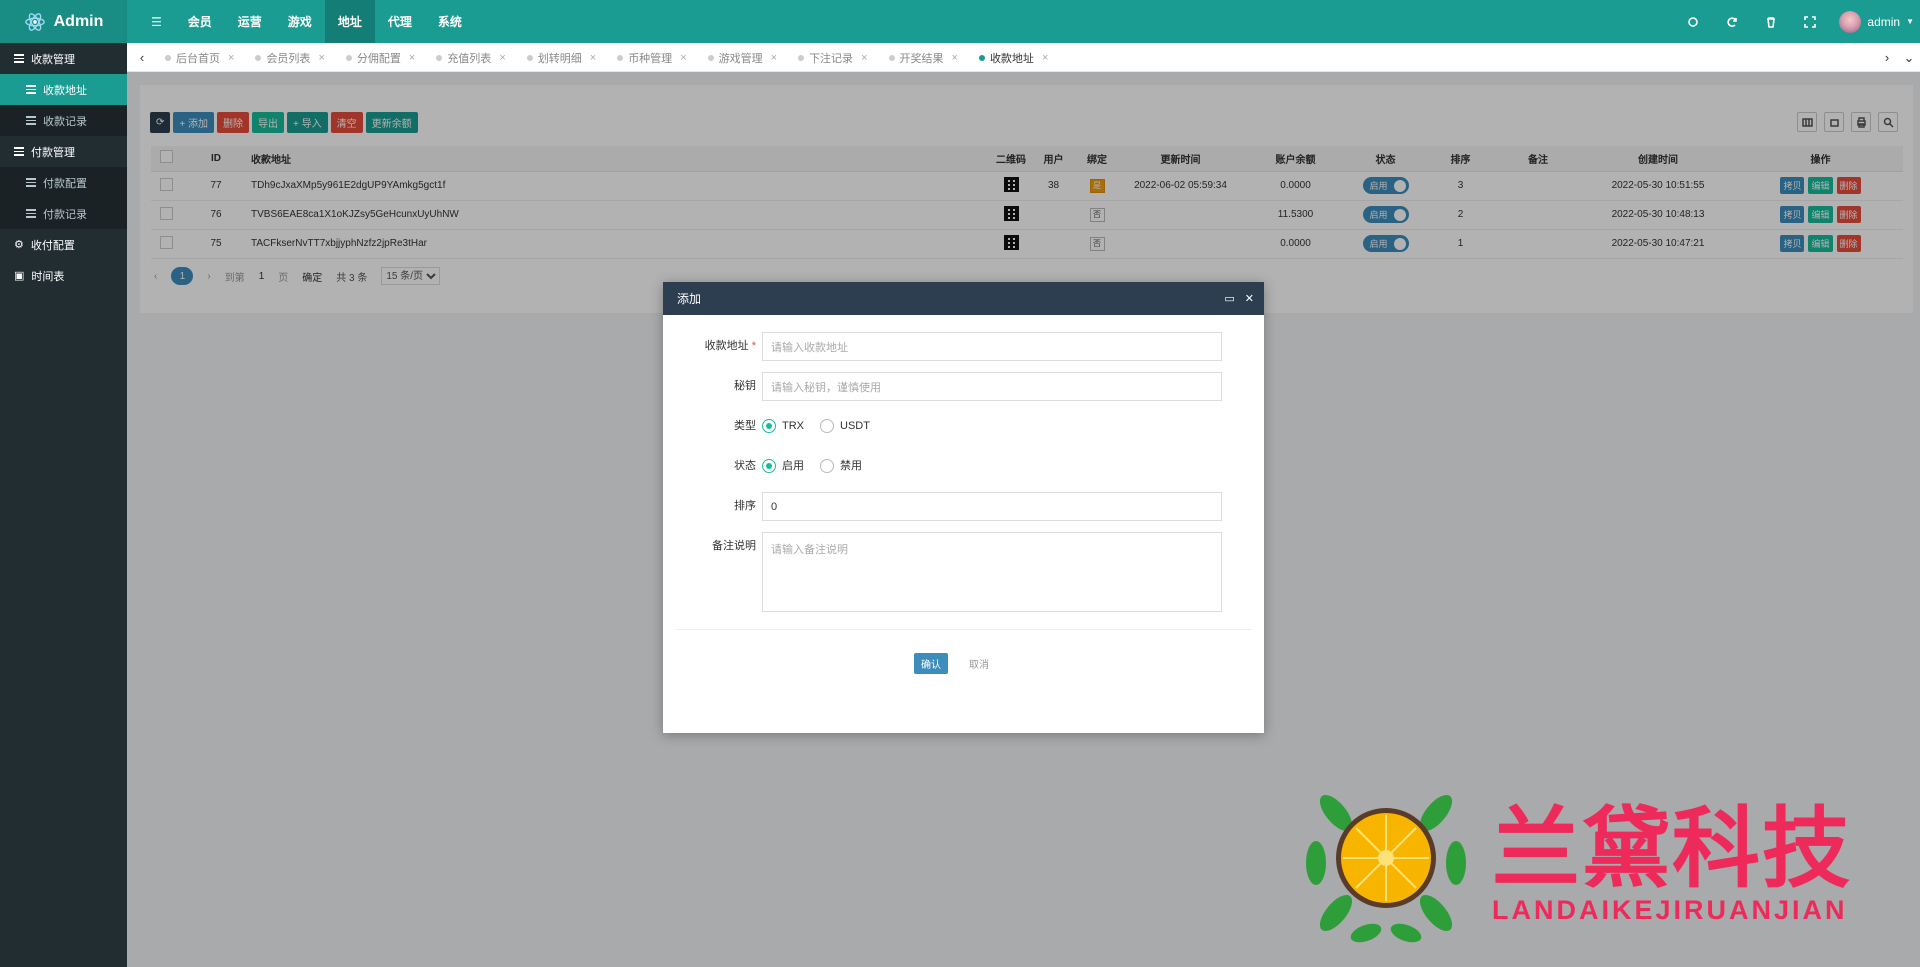  I want to click on chevron-left-icon: ‹, so click(142, 57).